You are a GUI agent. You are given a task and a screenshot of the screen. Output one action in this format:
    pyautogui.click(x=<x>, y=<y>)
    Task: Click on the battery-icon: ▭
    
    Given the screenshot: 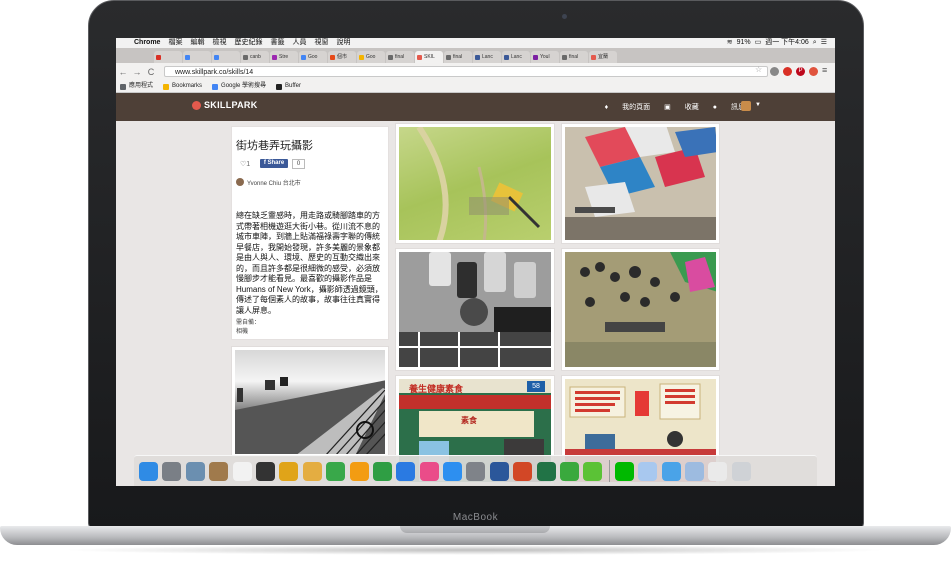 What is the action you would take?
    pyautogui.click(x=758, y=43)
    